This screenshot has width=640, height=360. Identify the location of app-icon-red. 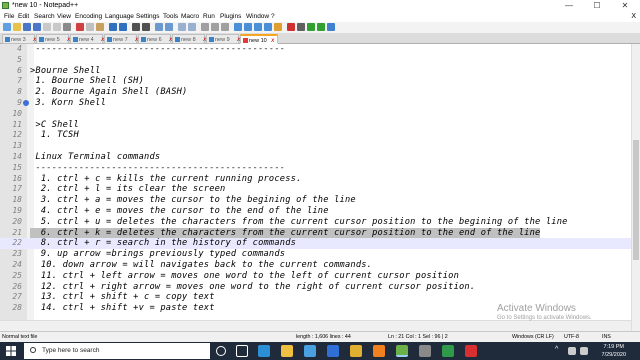
(471, 351).